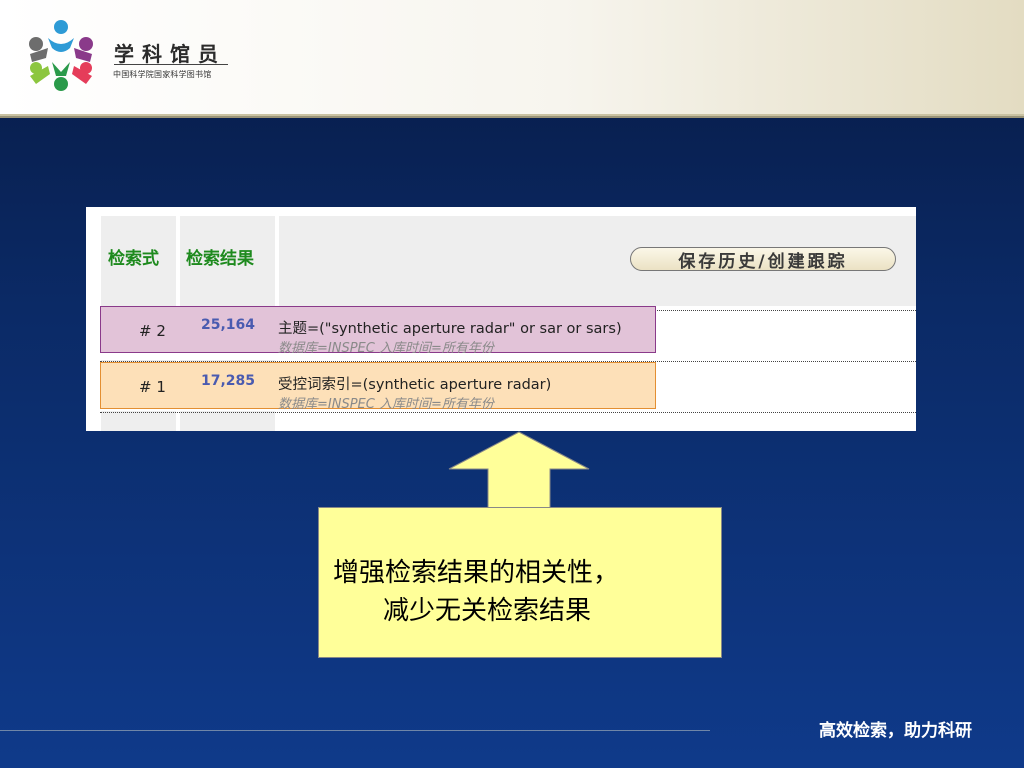 This screenshot has height=768, width=1024. I want to click on query-number: # 1, so click(152, 387).